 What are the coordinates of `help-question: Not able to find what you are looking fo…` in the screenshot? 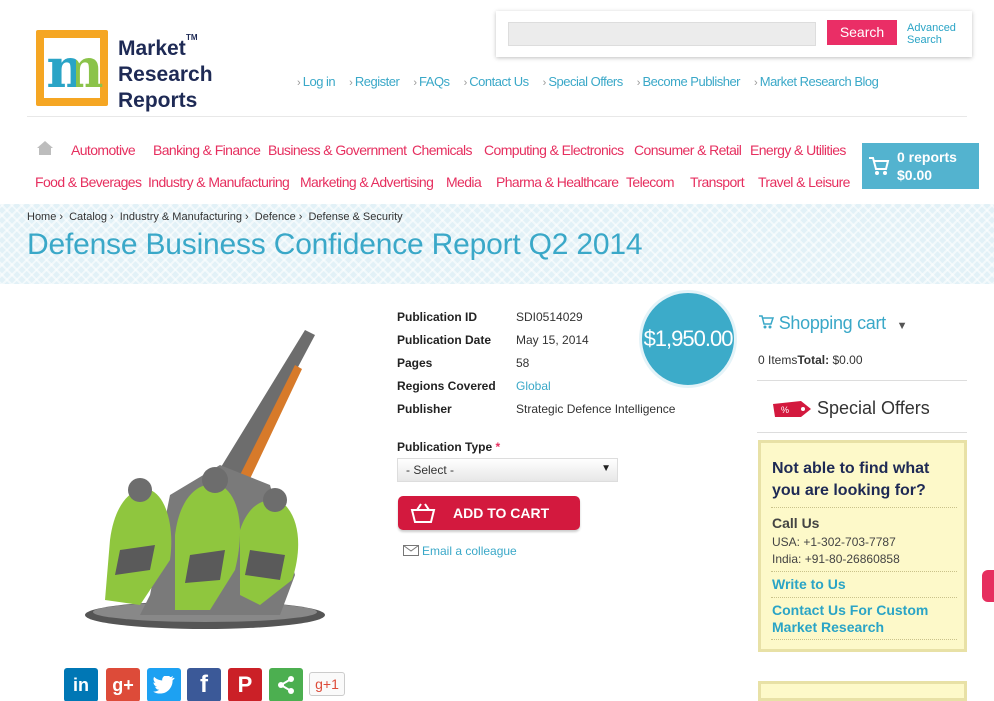 It's located at (851, 479).